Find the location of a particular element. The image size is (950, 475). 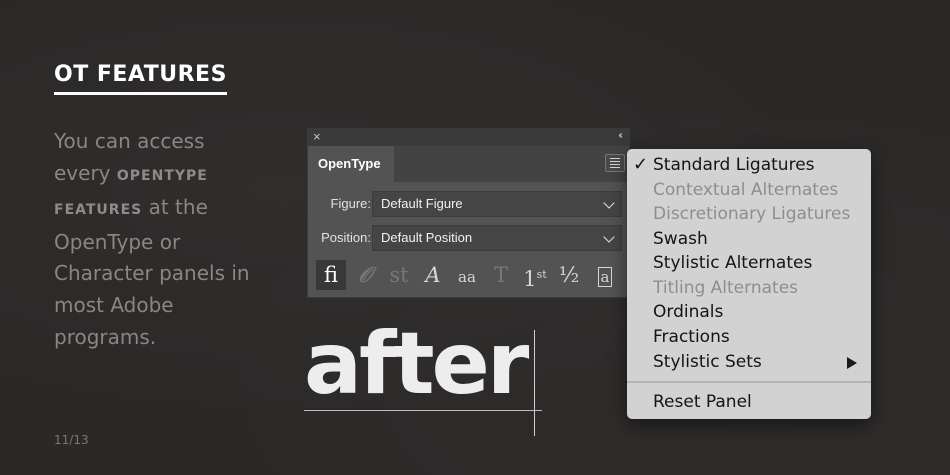

sample-word: after is located at coordinates (416, 364).